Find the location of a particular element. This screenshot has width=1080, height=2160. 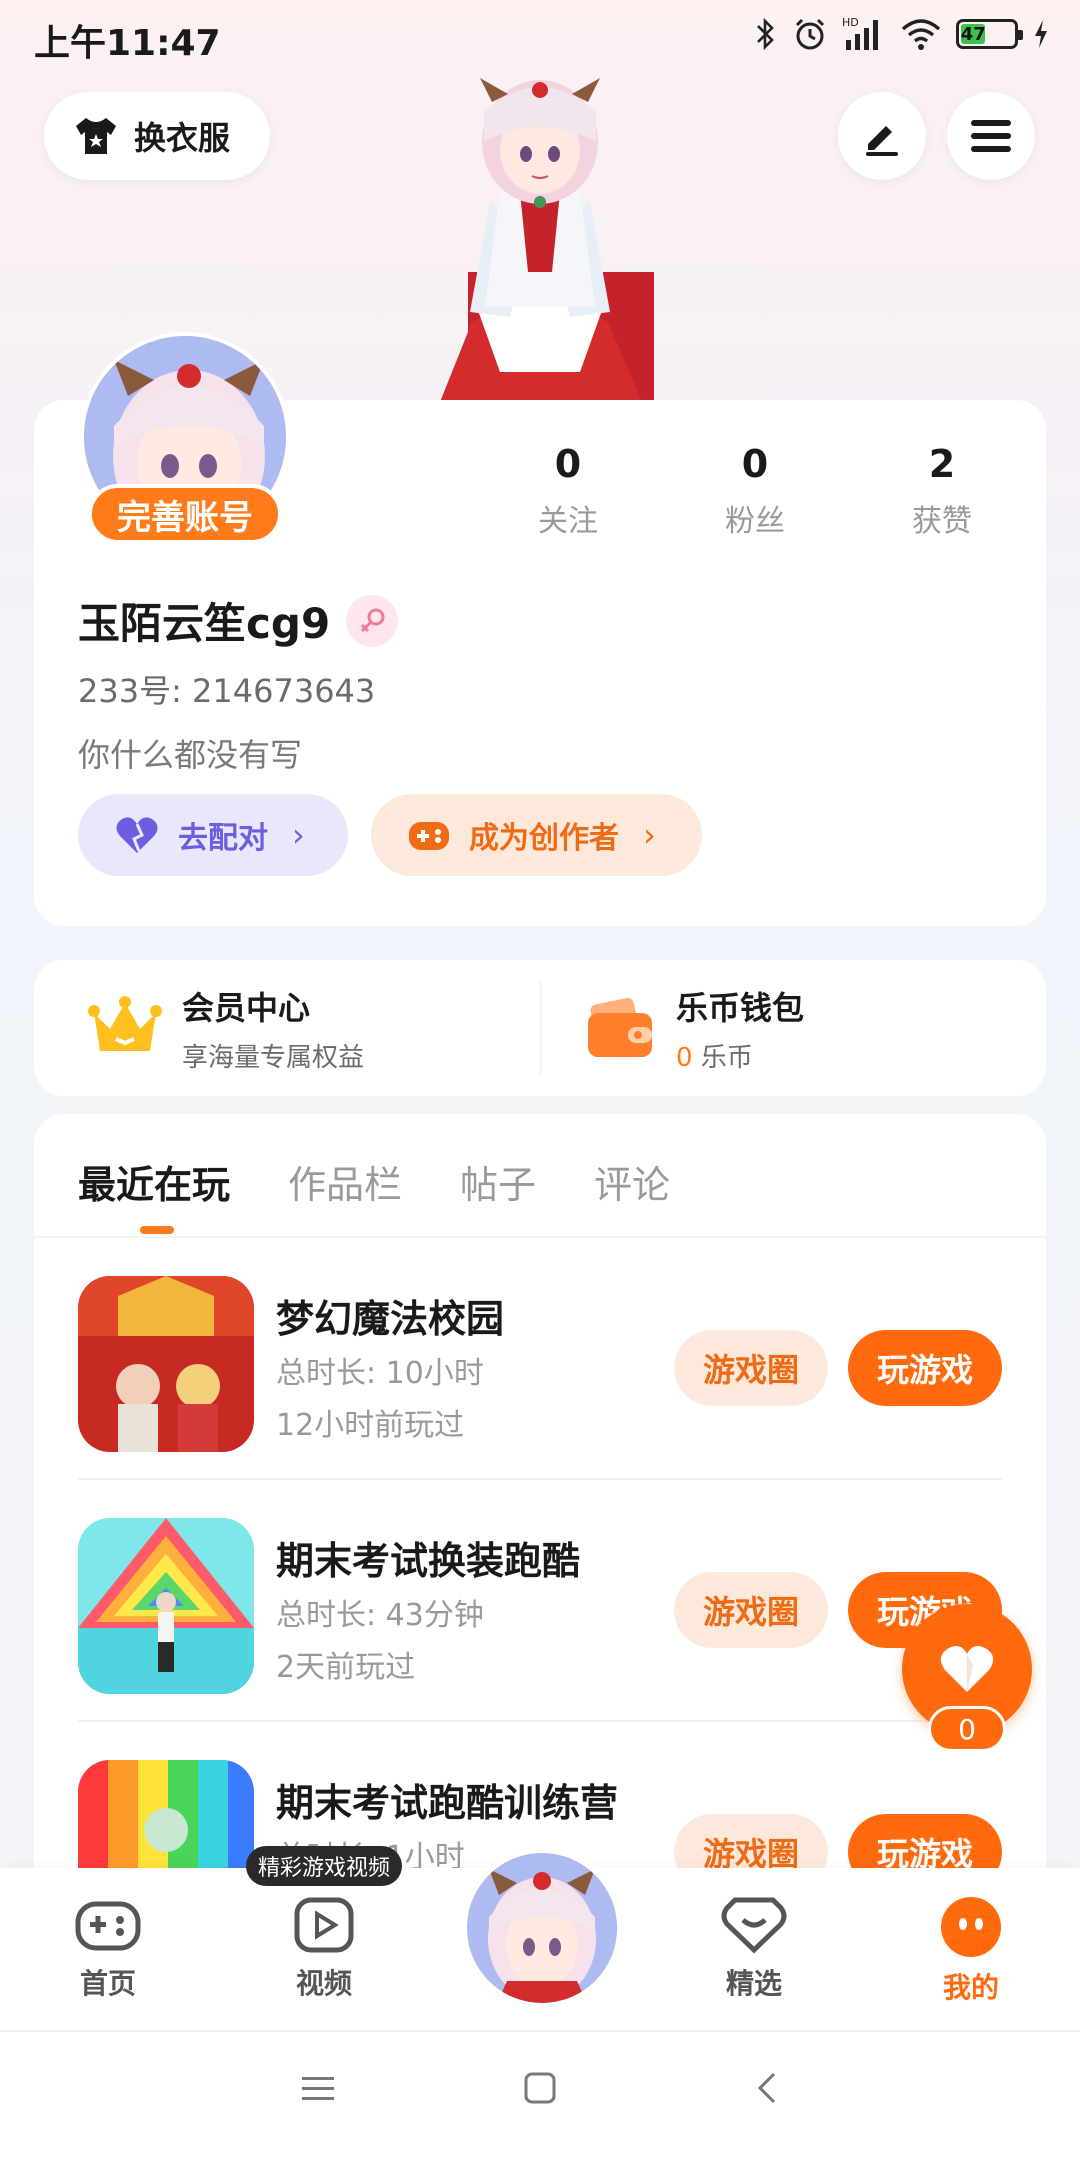

heart-pair-icon is located at coordinates (137, 835).